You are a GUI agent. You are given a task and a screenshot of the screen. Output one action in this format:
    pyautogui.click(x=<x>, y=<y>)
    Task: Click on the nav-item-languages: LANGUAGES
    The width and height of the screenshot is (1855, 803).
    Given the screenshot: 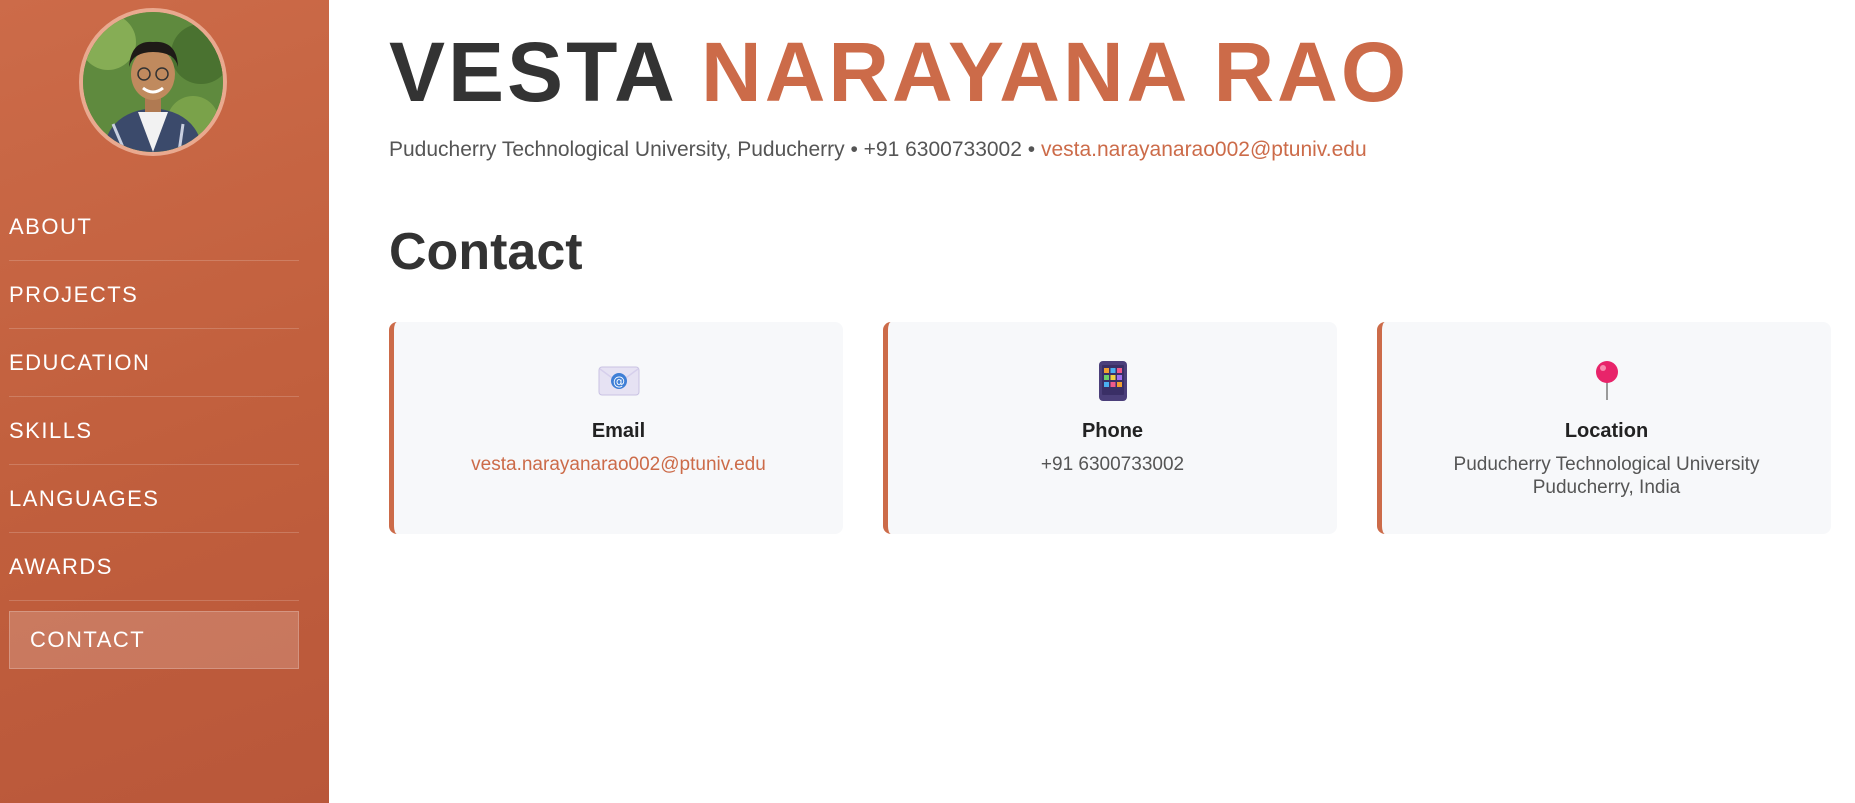 What is the action you would take?
    pyautogui.click(x=154, y=499)
    